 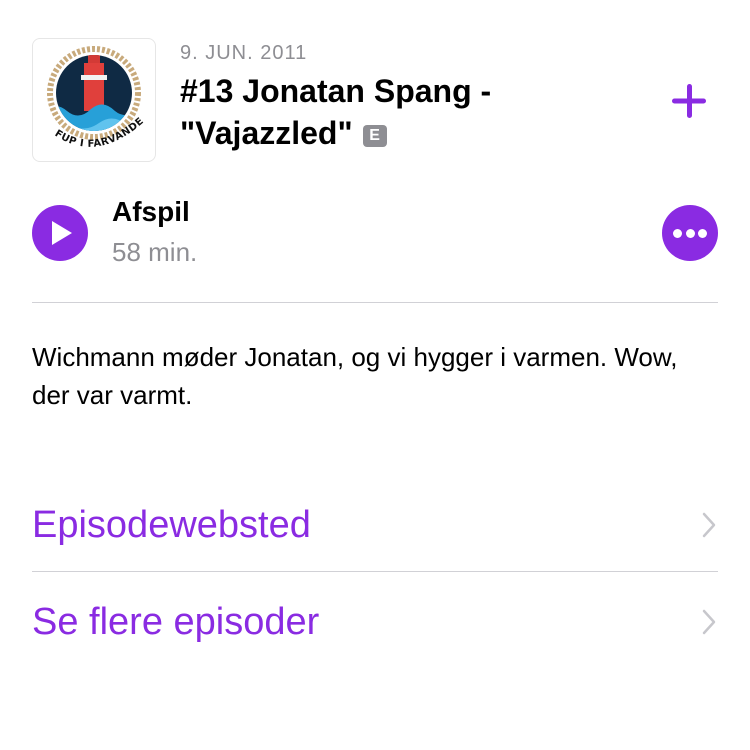 What do you see at coordinates (375, 623) in the screenshot?
I see `see-more-episodes-link: Se flere episoder` at bounding box center [375, 623].